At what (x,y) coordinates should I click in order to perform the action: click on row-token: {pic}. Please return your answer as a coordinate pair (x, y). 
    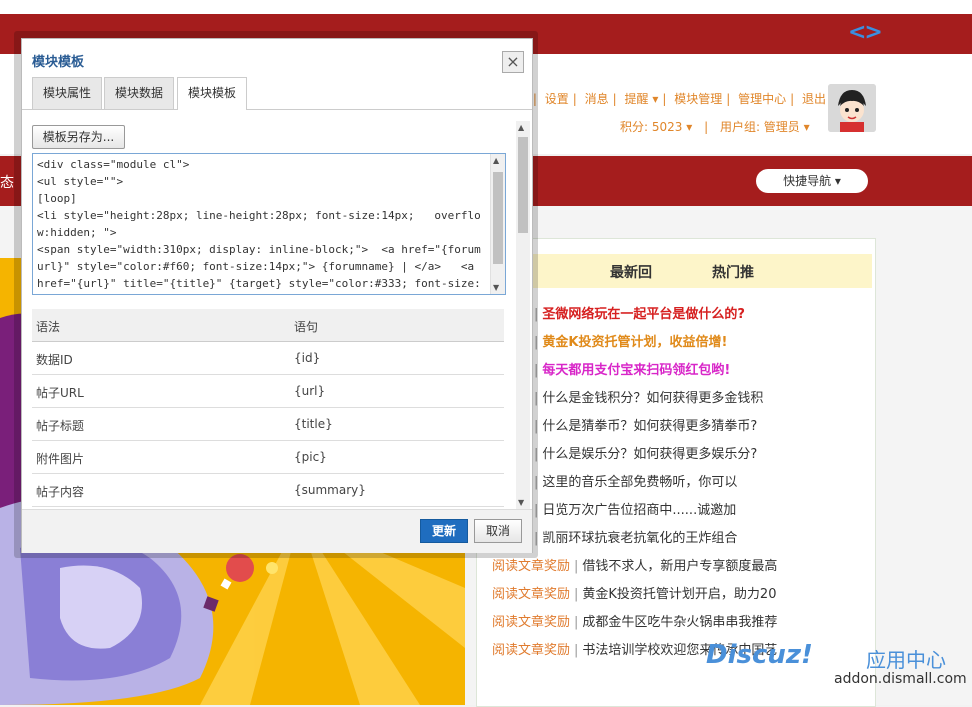
    Looking at the image, I should click on (310, 457).